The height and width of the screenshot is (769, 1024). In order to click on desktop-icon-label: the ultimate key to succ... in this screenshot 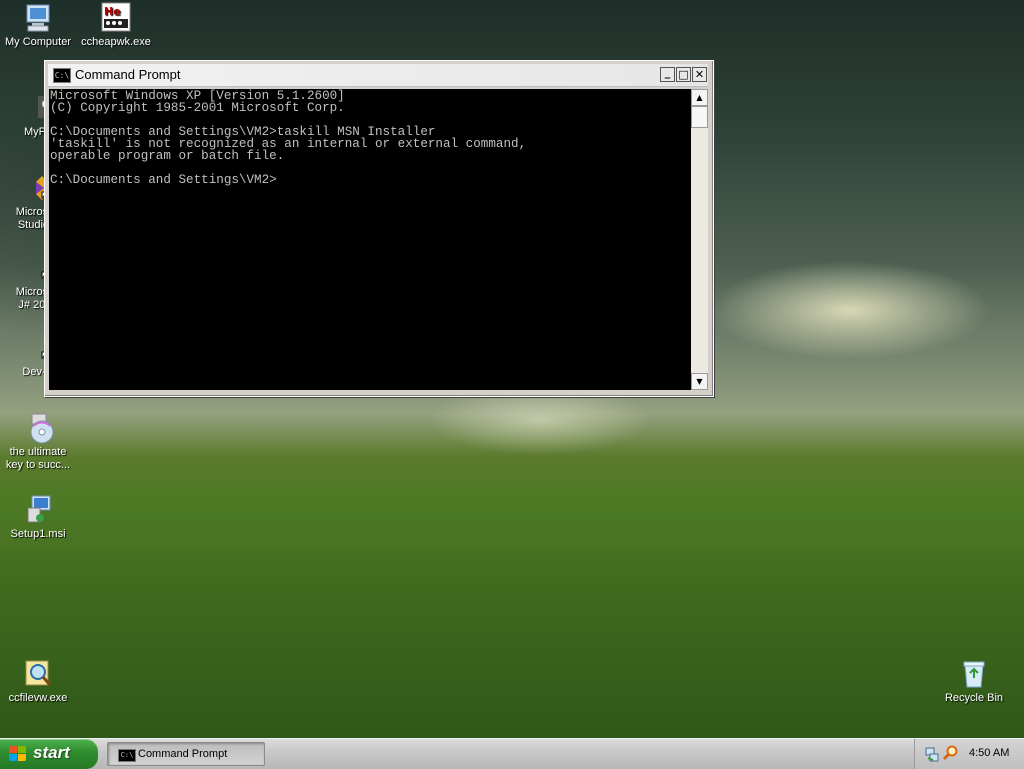, I will do `click(38, 458)`.